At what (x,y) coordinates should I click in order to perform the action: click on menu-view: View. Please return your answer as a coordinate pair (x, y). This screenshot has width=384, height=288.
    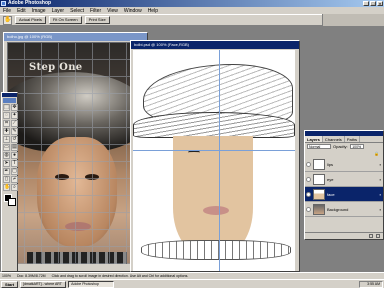
    Looking at the image, I should click on (112, 11).